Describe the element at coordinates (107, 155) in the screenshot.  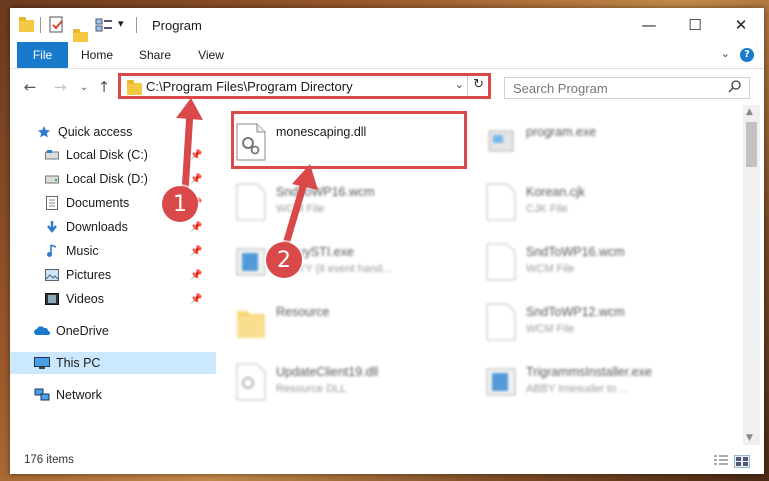
I see `sidebar-item-label: Local Disk (C:)` at that location.